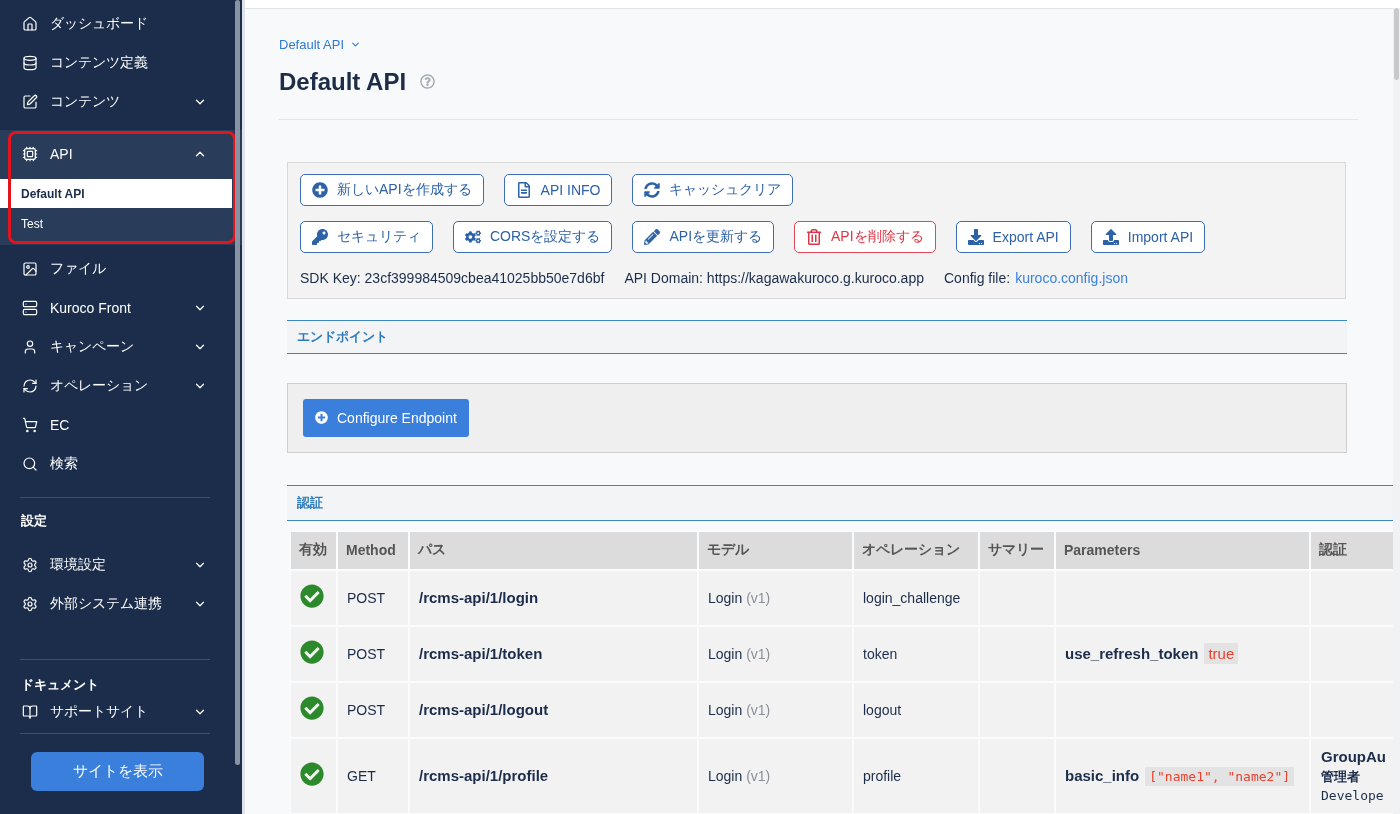 The image size is (1400, 814). Describe the element at coordinates (1071, 277) in the screenshot. I see `config-file-link: kuroco.config.json` at that location.